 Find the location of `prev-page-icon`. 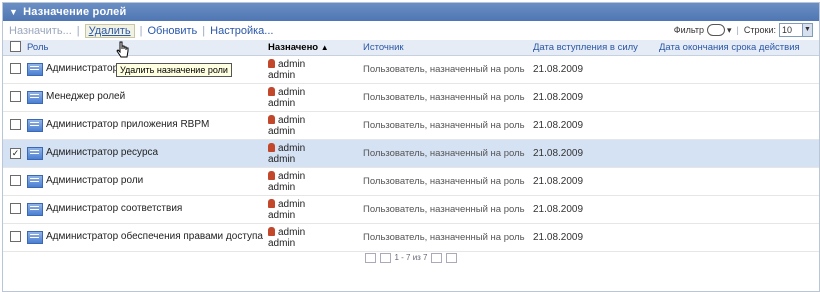

prev-page-icon is located at coordinates (386, 258).